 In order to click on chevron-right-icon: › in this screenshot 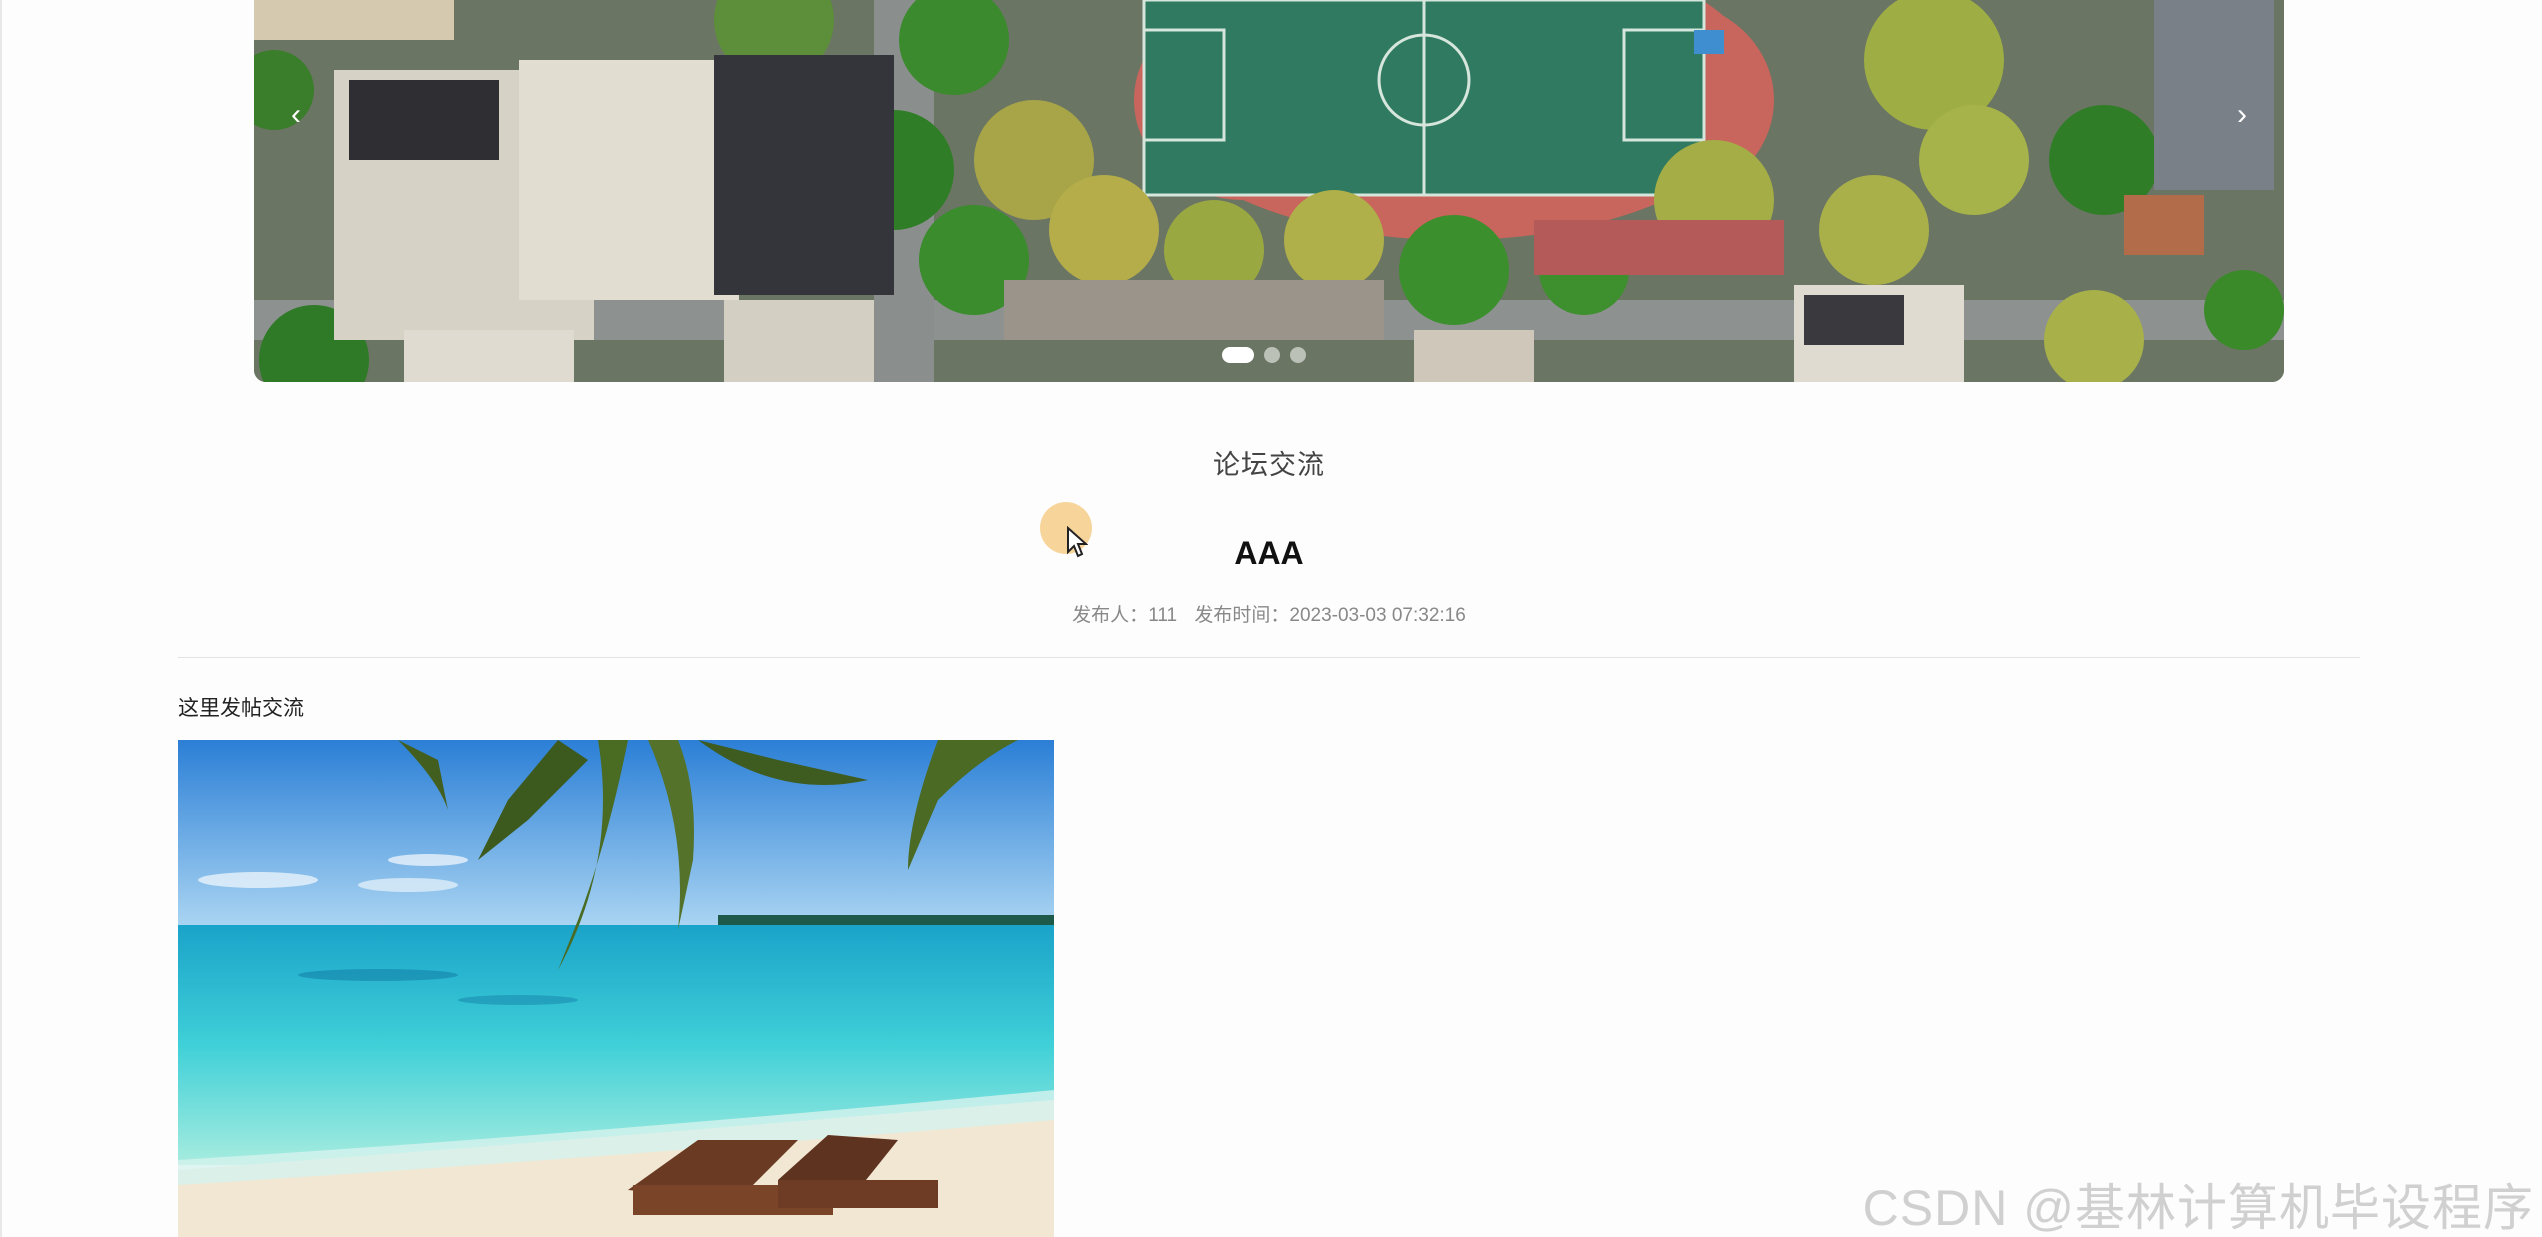, I will do `click(2242, 114)`.